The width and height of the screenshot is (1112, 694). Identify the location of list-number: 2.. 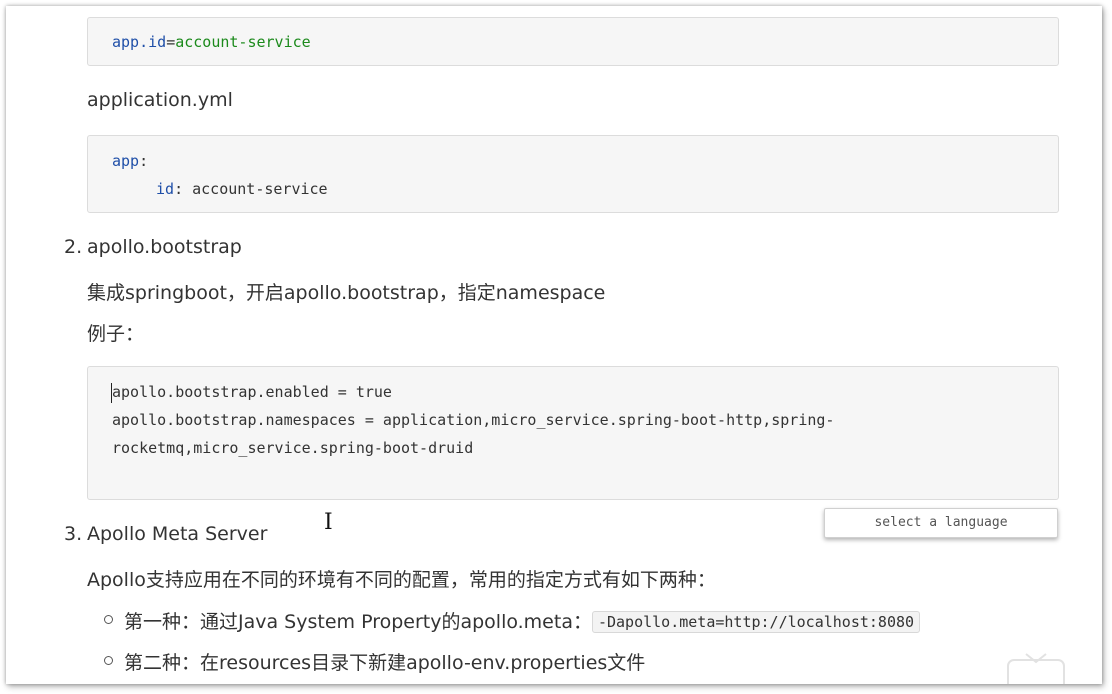
(73, 247).